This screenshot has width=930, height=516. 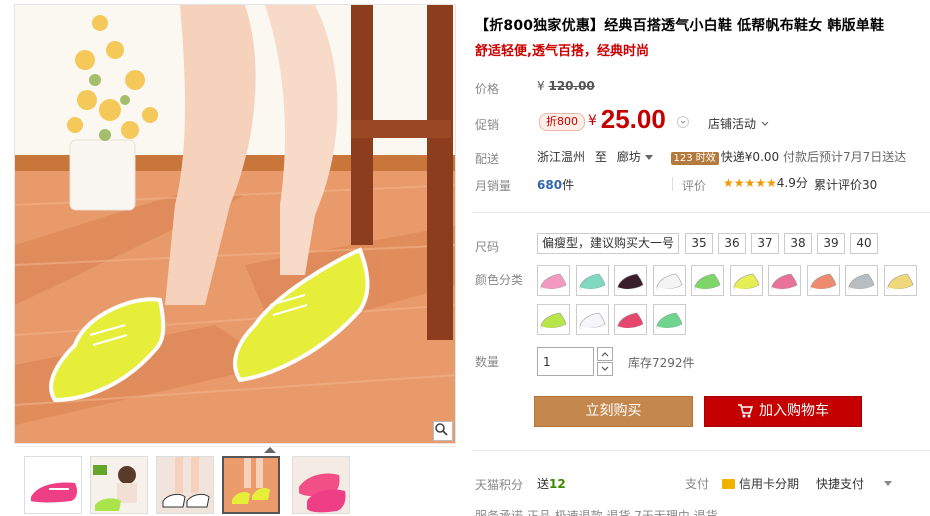 What do you see at coordinates (661, 363) in the screenshot?
I see `stock-count: 库存7292件` at bounding box center [661, 363].